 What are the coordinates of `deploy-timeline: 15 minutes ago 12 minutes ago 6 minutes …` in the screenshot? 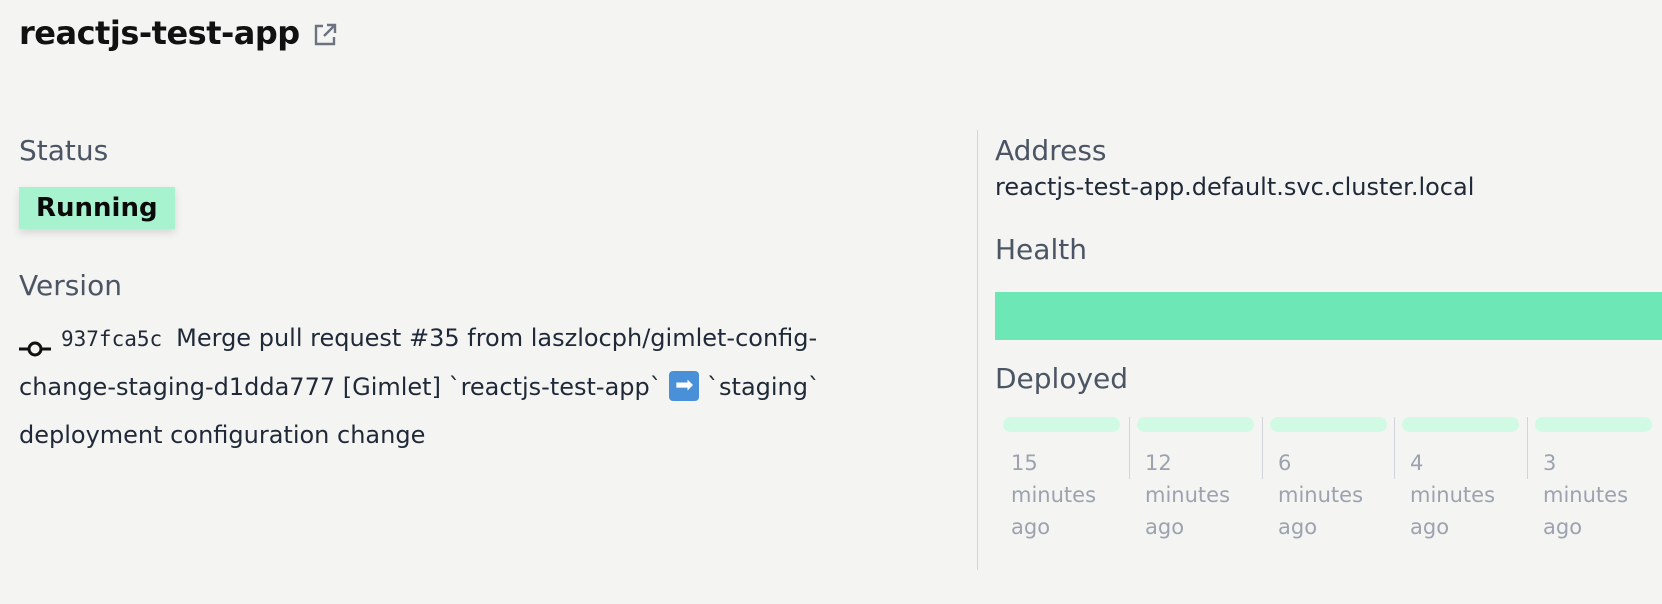 It's located at (1328, 482).